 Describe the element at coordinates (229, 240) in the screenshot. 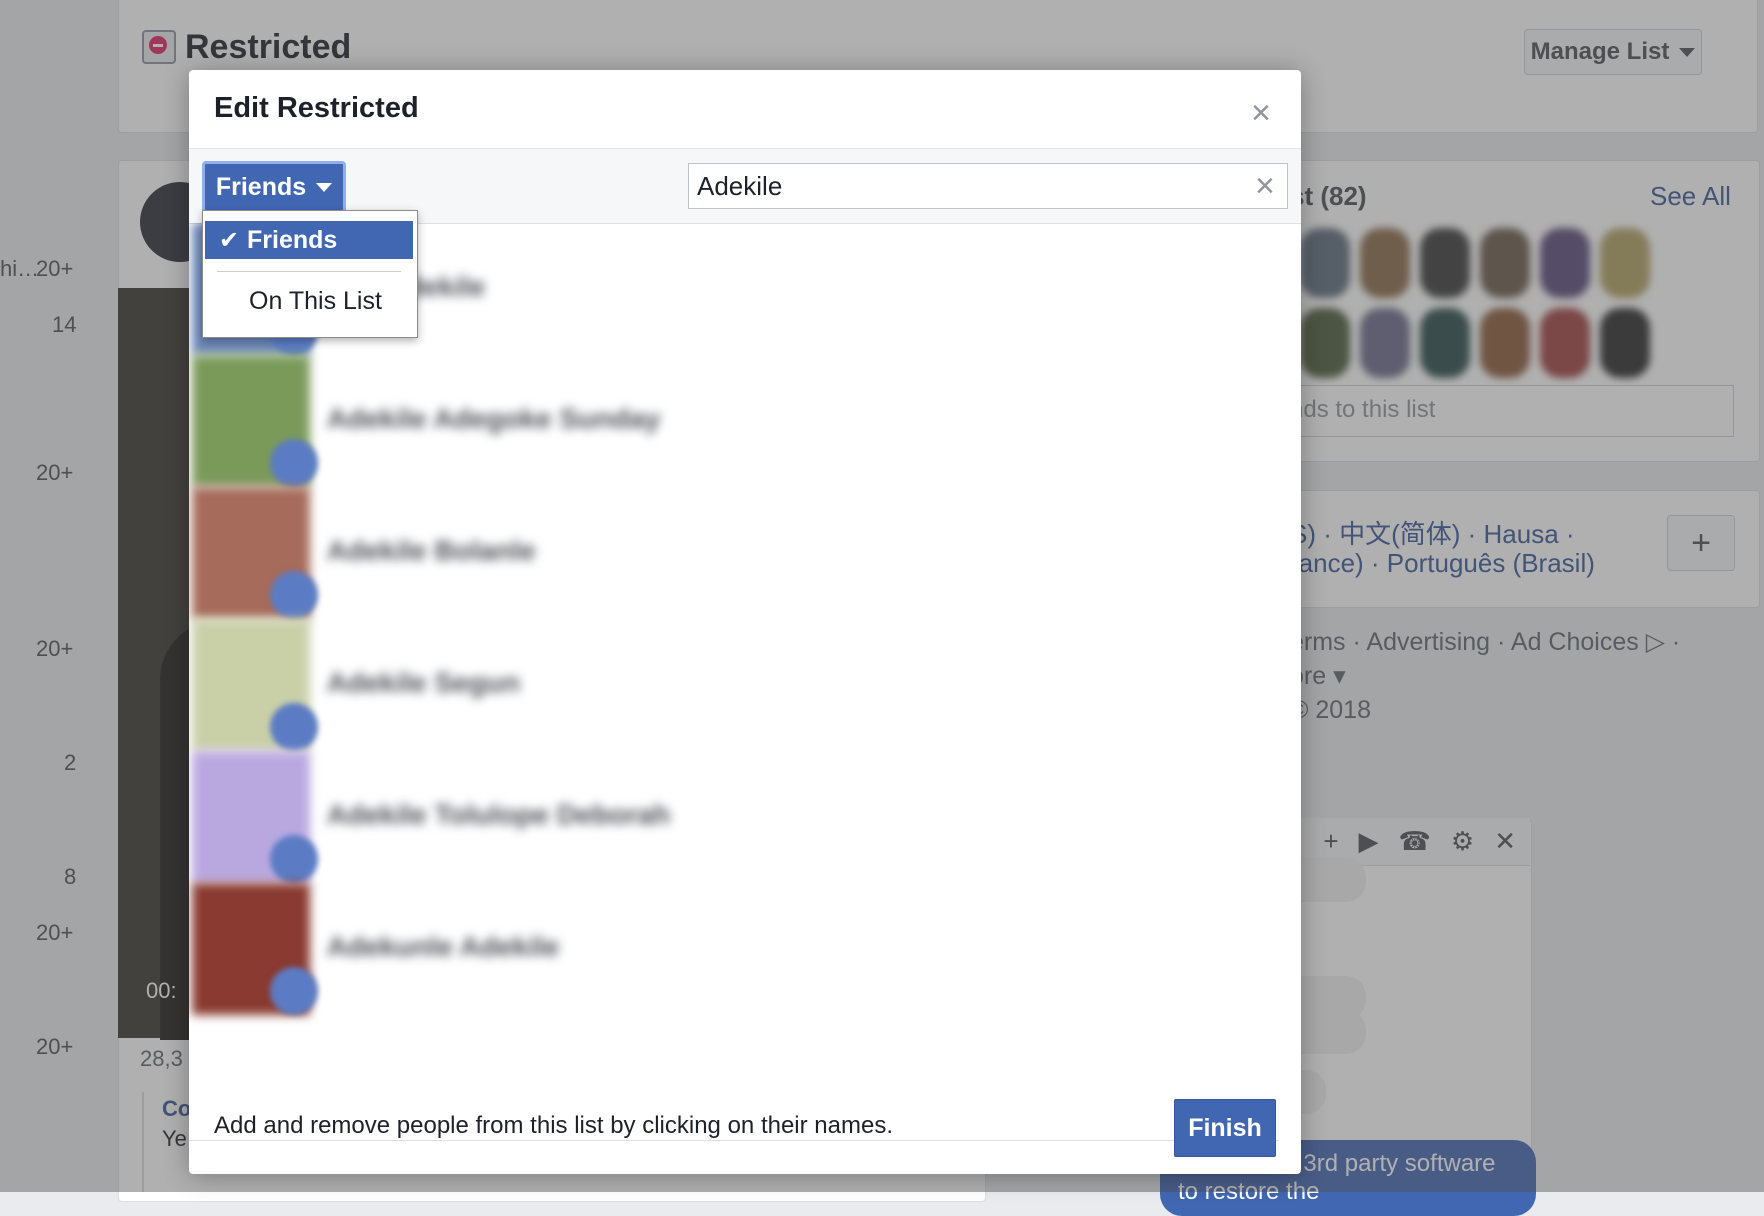

I see `checkmark-icon: ✔` at that location.